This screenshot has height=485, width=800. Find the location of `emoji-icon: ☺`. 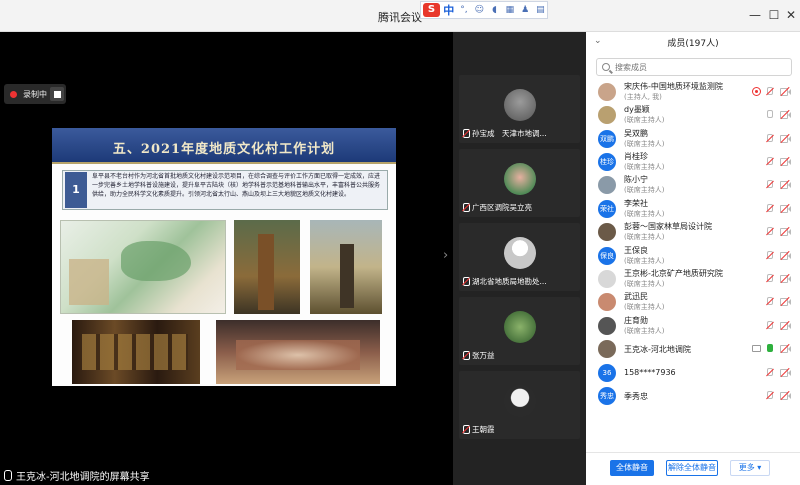

emoji-icon: ☺ is located at coordinates (479, 10).